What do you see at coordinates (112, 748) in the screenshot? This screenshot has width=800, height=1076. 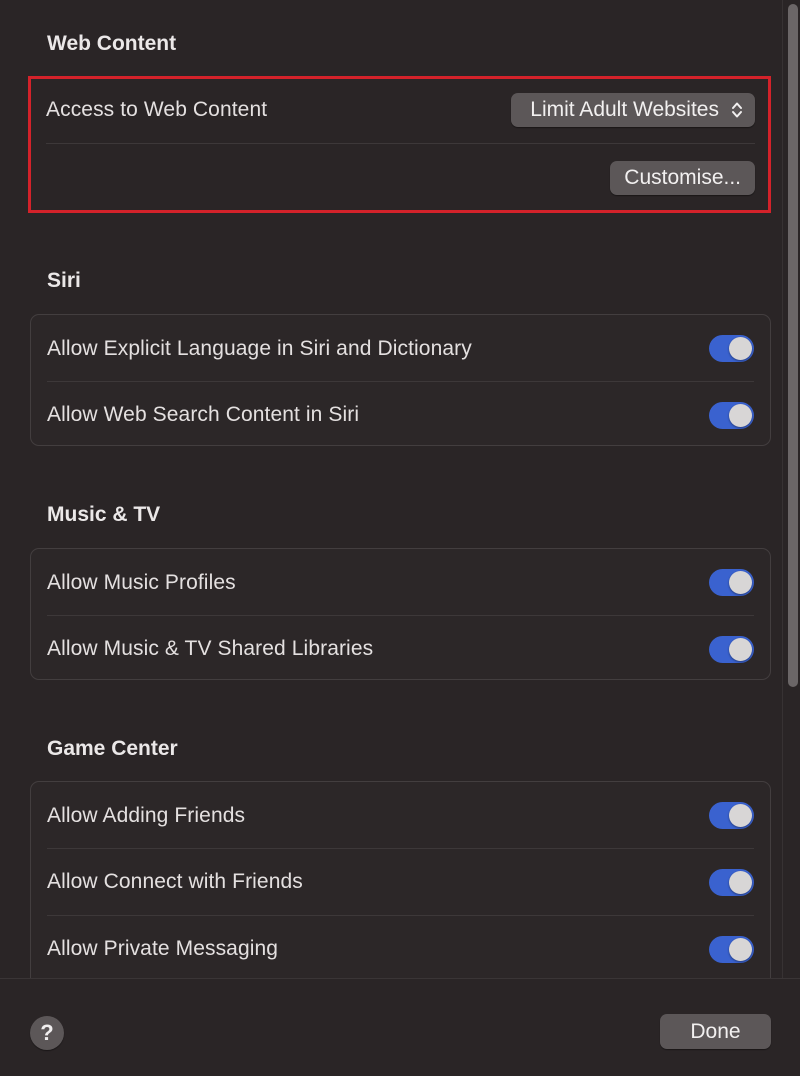 I see `game-center-section-title: Game Center` at bounding box center [112, 748].